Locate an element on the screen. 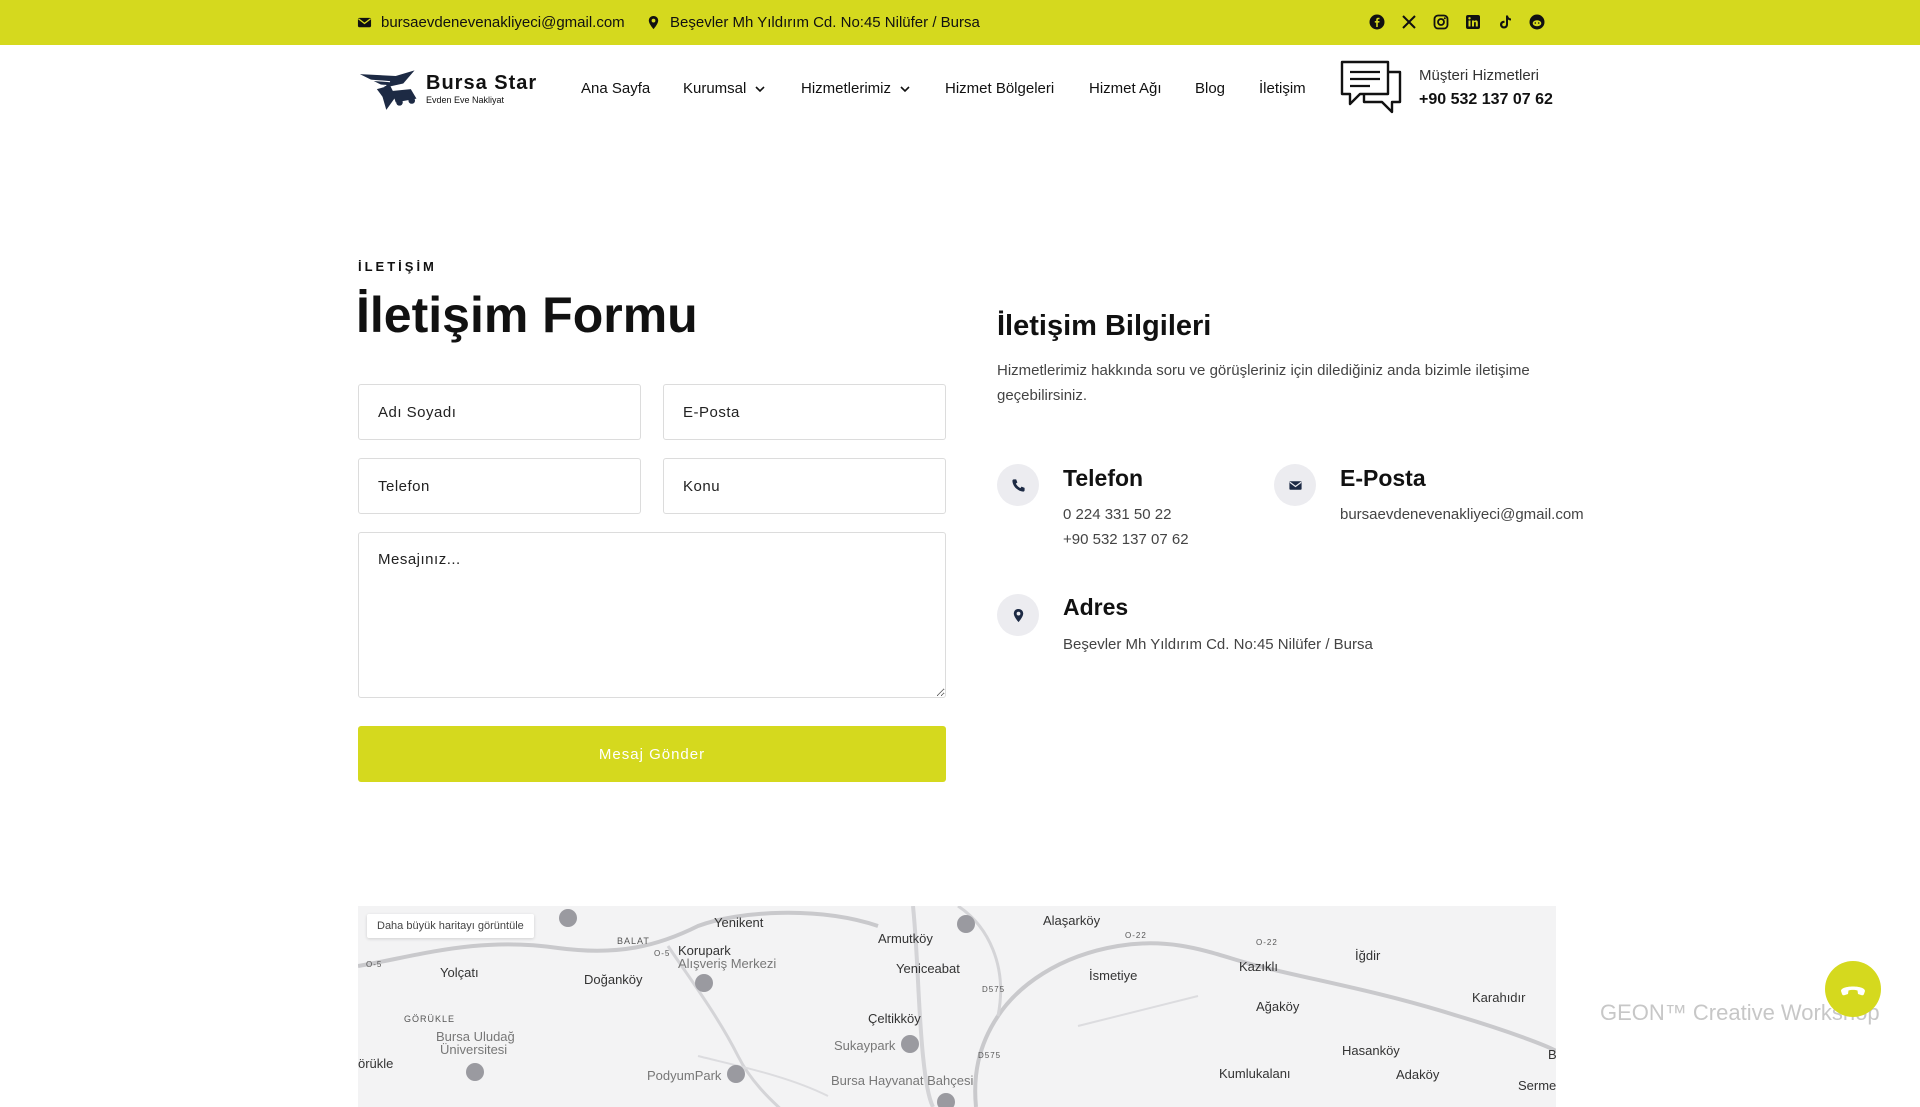  nav-item-corporate: Kurumsal is located at coordinates (724, 88).